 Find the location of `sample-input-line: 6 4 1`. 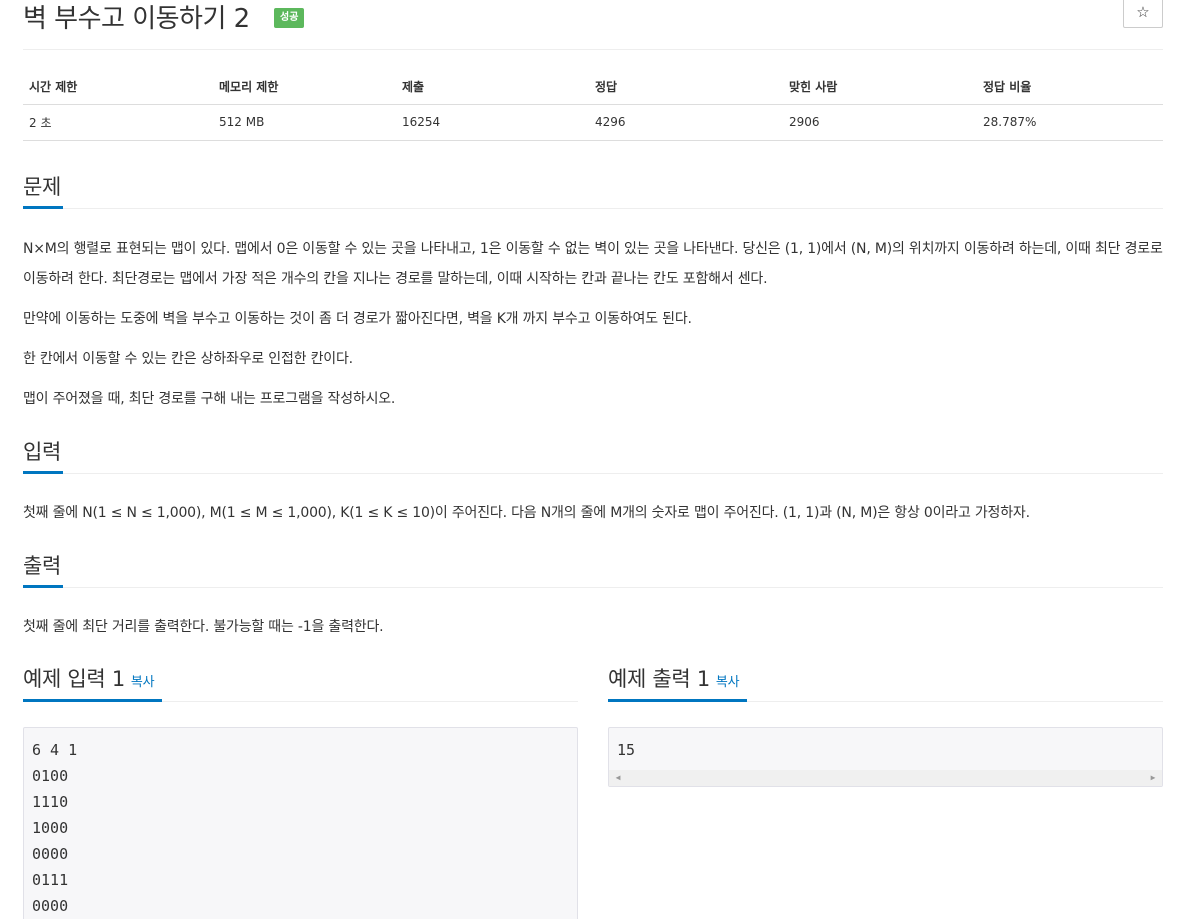

sample-input-line: 6 4 1 is located at coordinates (55, 750).